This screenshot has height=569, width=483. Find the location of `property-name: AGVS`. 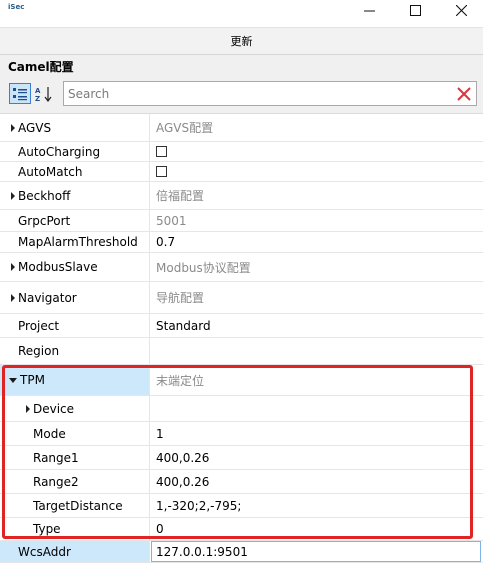

property-name: AGVS is located at coordinates (35, 127).